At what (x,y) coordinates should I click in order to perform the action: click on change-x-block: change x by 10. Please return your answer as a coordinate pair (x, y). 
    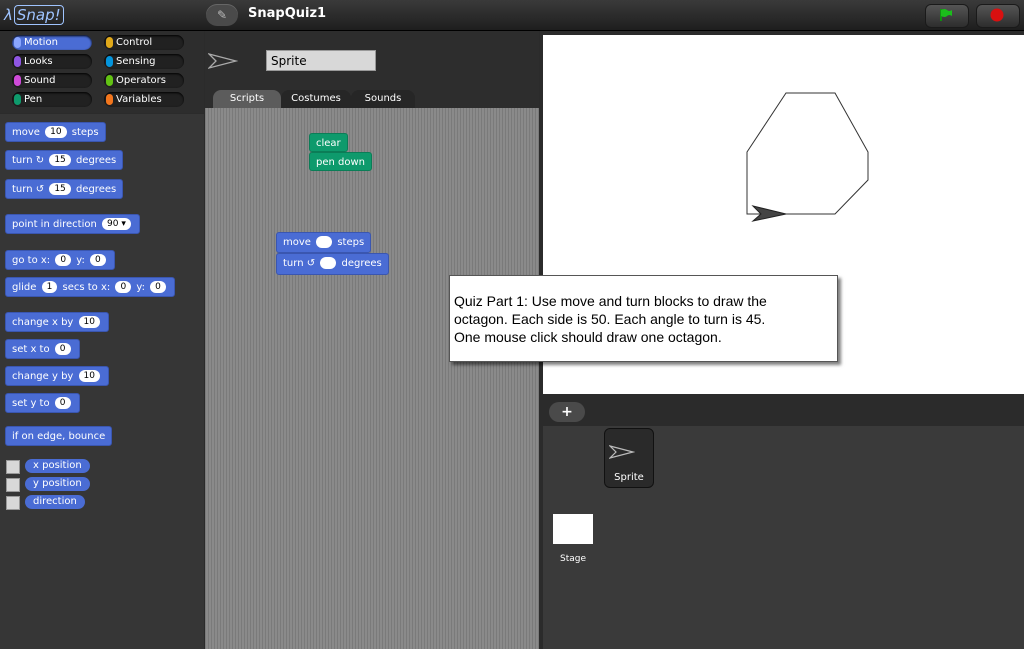
    Looking at the image, I should click on (57, 322).